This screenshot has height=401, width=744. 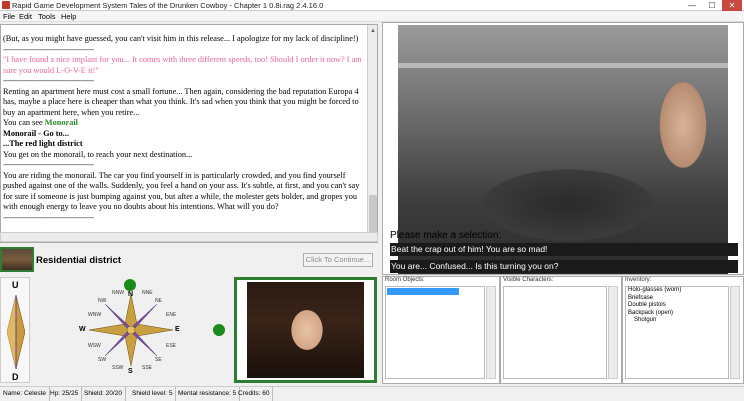 I want to click on inventory-item: Backpack (open), so click(x=677, y=314).